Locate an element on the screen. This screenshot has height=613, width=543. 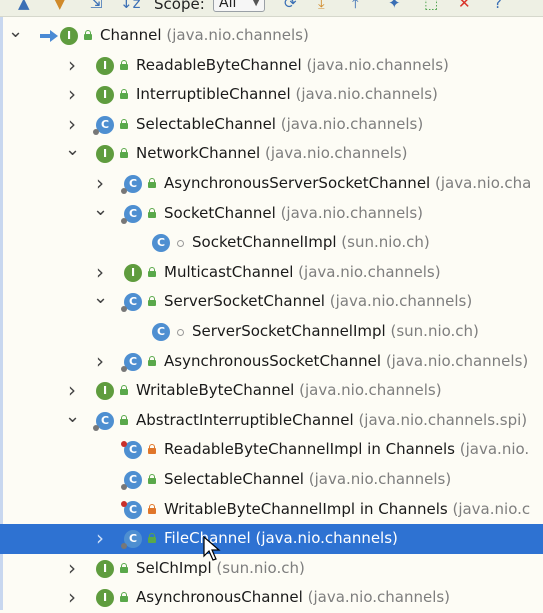
tree-row-label: ReadableByteChannel (java.nio.channels) is located at coordinates (292, 65).